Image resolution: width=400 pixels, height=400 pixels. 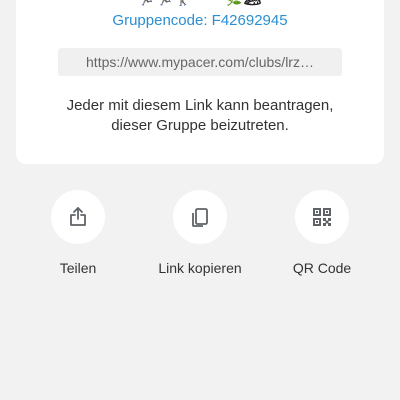 I want to click on copy-link-button: Link kopieren, so click(x=200, y=233).